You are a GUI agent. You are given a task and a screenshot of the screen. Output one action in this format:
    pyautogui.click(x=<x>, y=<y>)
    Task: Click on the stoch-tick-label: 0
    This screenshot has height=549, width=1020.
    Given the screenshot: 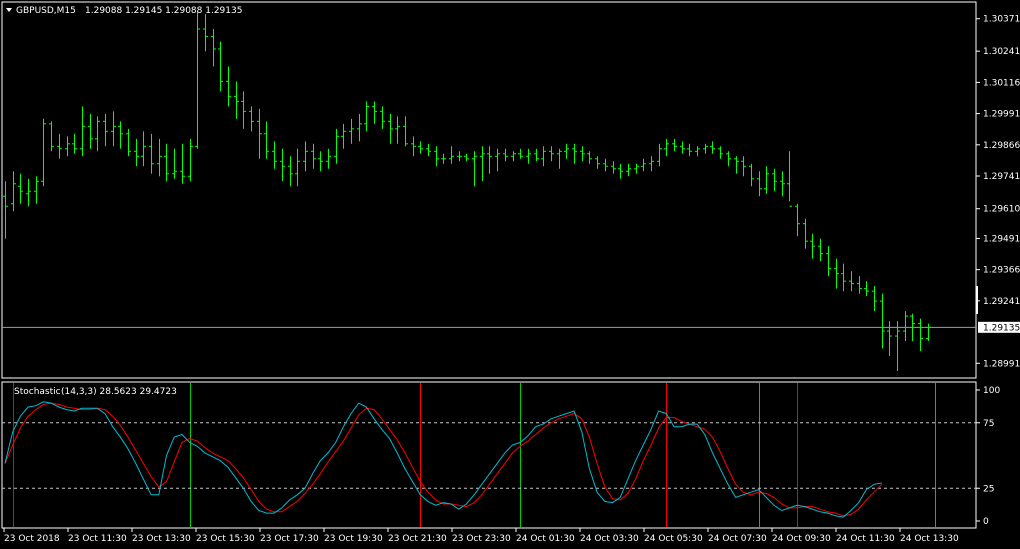 What is the action you would take?
    pyautogui.click(x=986, y=522)
    